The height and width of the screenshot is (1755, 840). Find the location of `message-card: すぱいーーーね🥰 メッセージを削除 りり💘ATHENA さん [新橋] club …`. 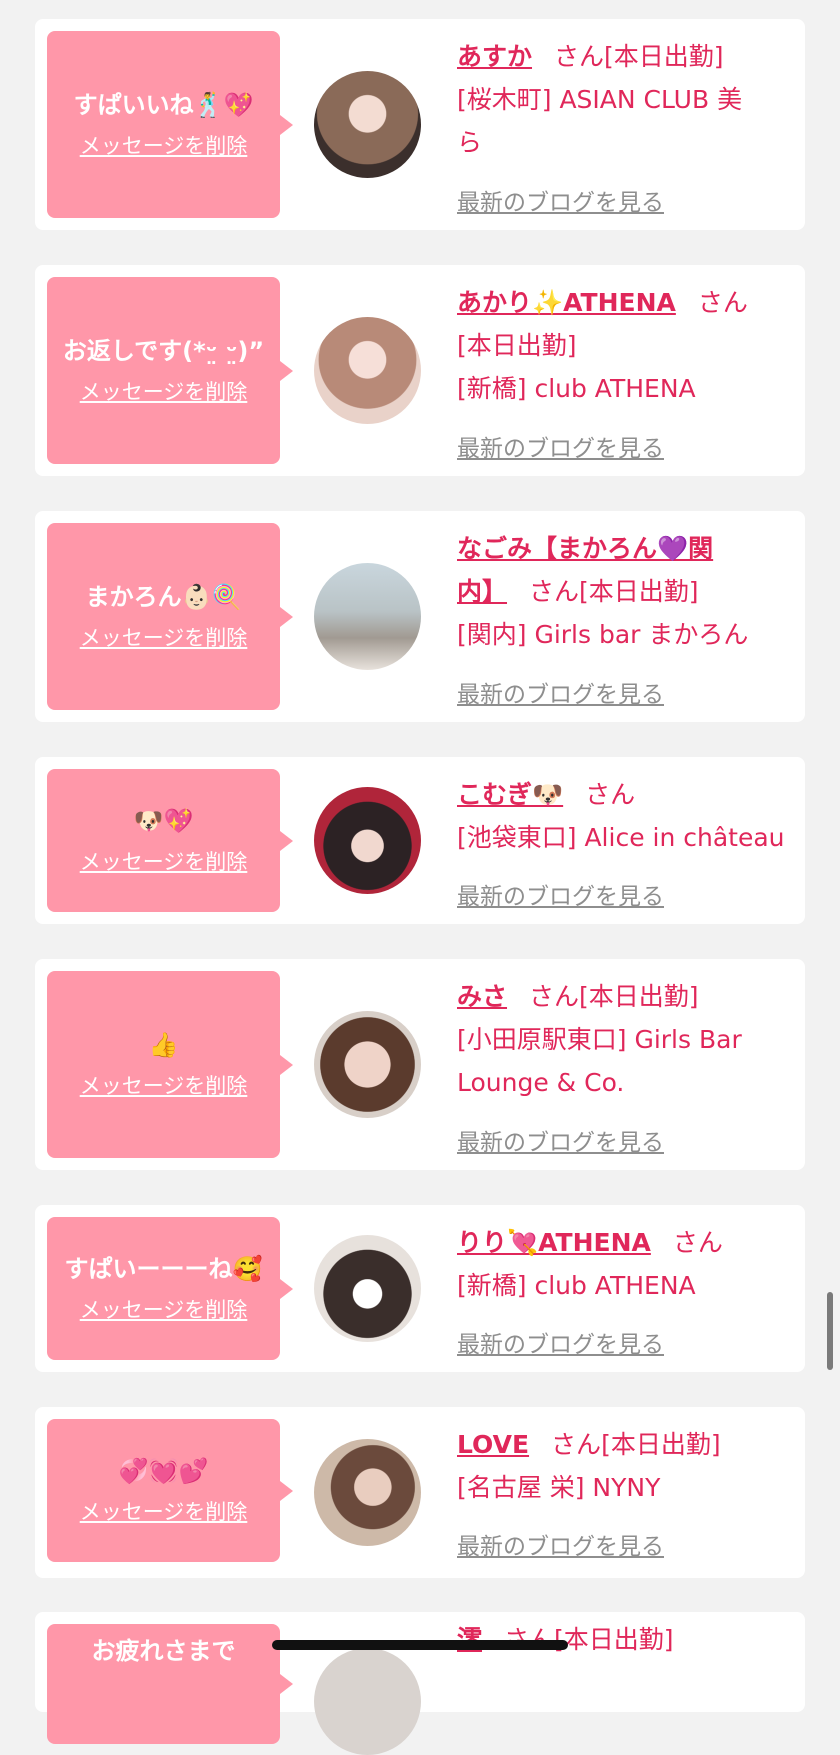

message-card: すぱいーーーね🥰 メッセージを削除 りり💘ATHENA さん [新橋] club … is located at coordinates (420, 1288).